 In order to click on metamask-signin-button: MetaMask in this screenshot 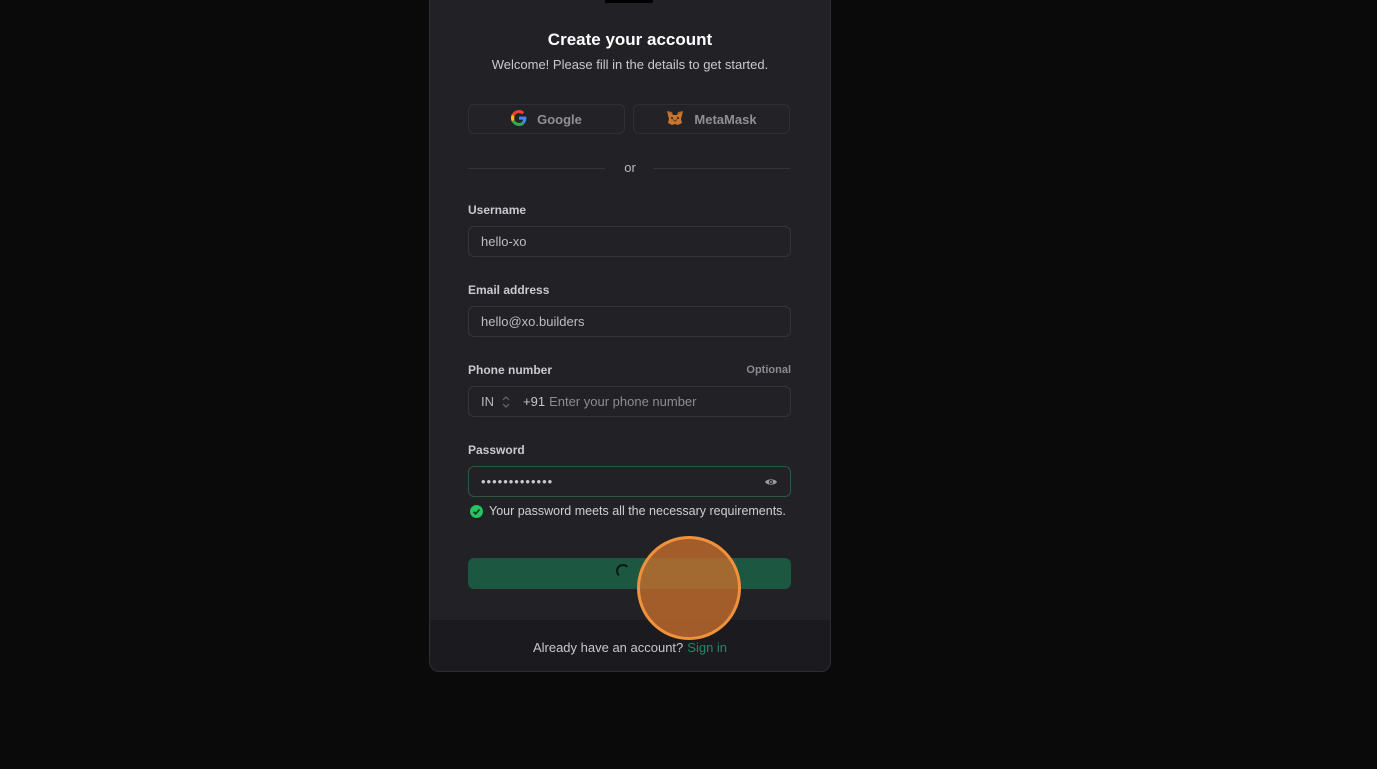, I will do `click(711, 119)`.